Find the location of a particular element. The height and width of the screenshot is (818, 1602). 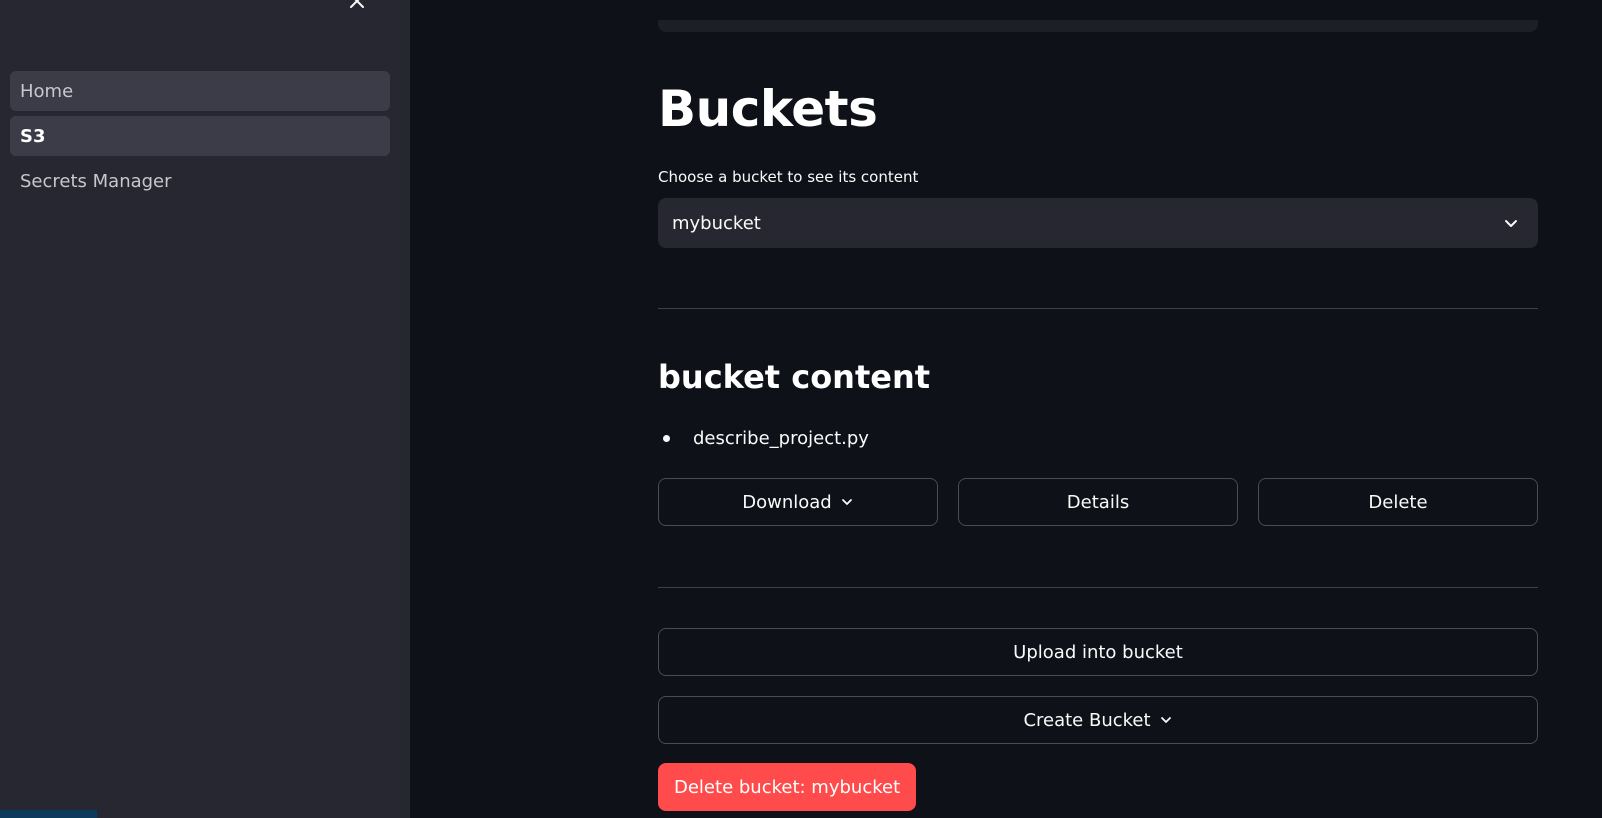

sidebar-item-s3: S3 is located at coordinates (200, 136).